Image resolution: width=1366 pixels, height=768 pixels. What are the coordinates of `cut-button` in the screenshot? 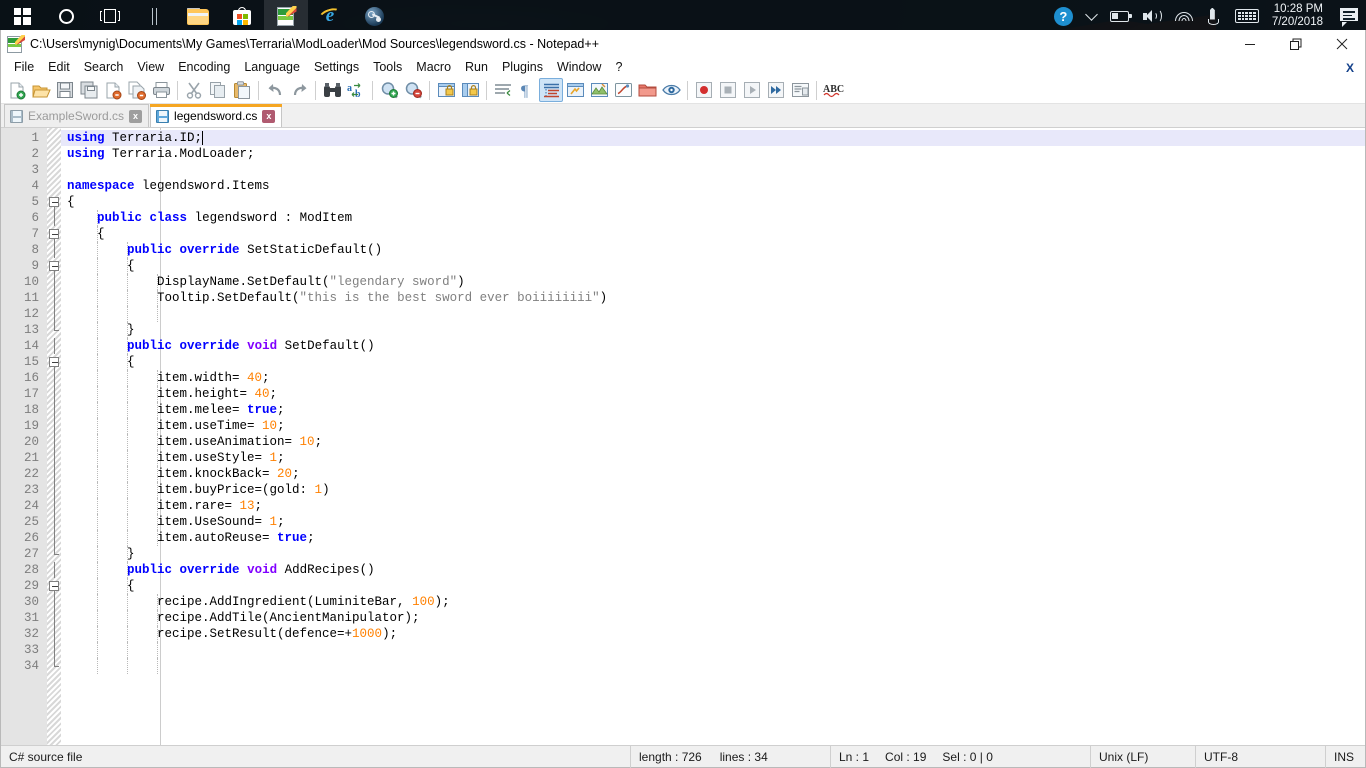 It's located at (194, 90).